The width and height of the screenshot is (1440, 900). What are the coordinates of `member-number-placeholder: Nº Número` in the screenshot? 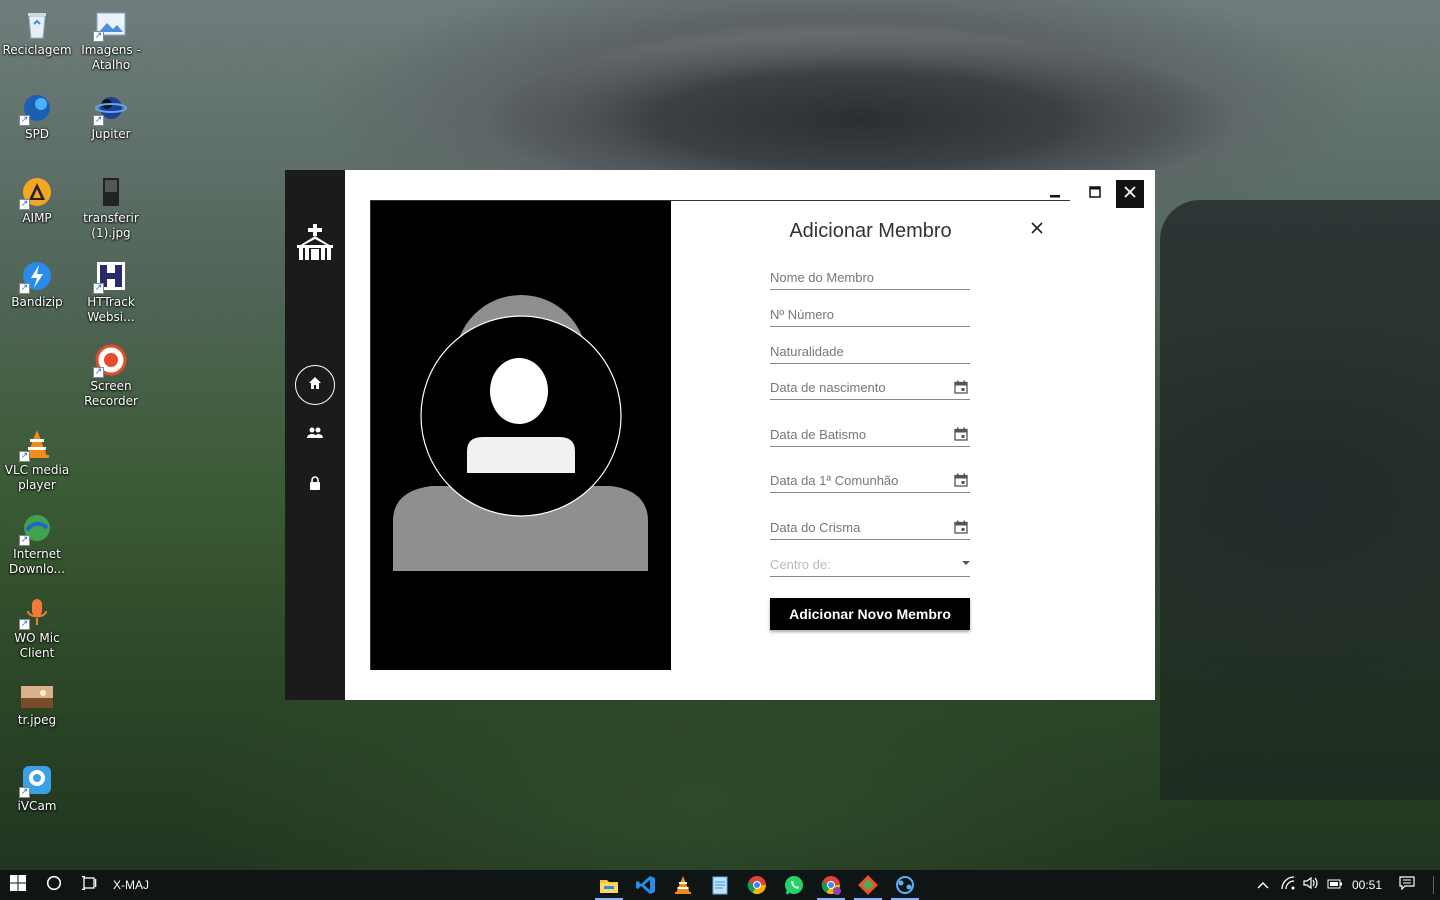 It's located at (802, 314).